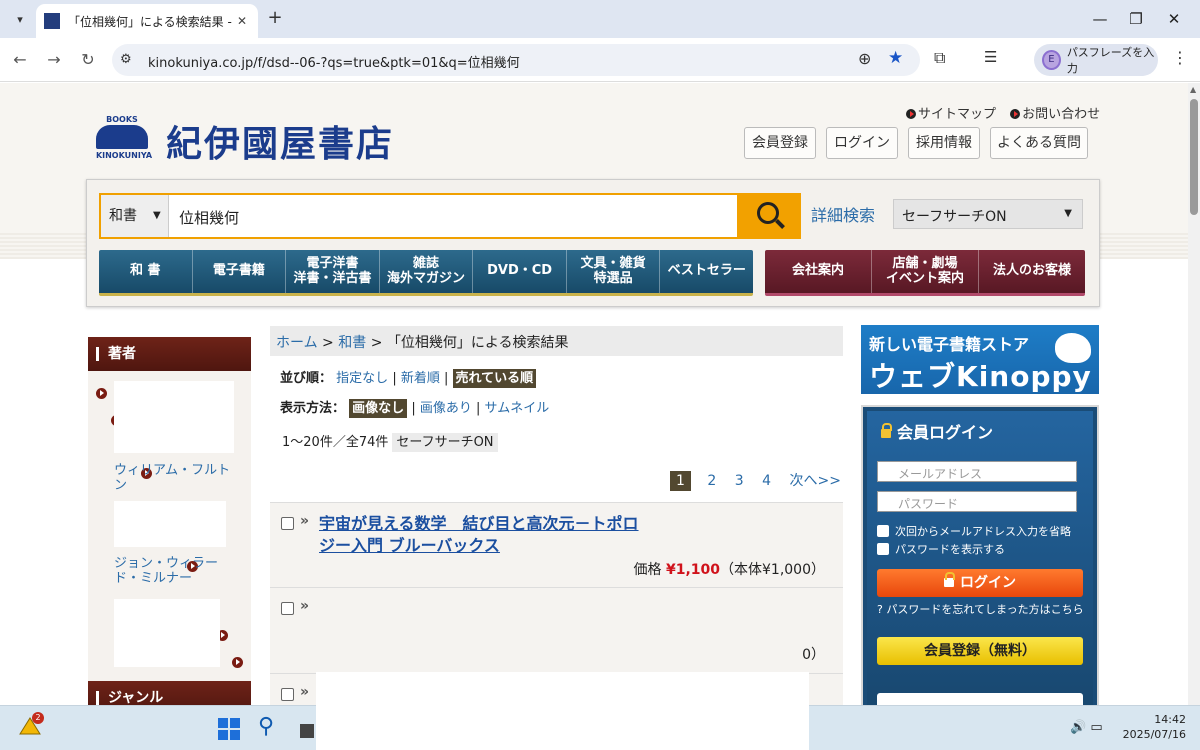 This screenshot has width=1200, height=750. I want to click on tray-icons: 🔊 ▭, so click(1086, 727).